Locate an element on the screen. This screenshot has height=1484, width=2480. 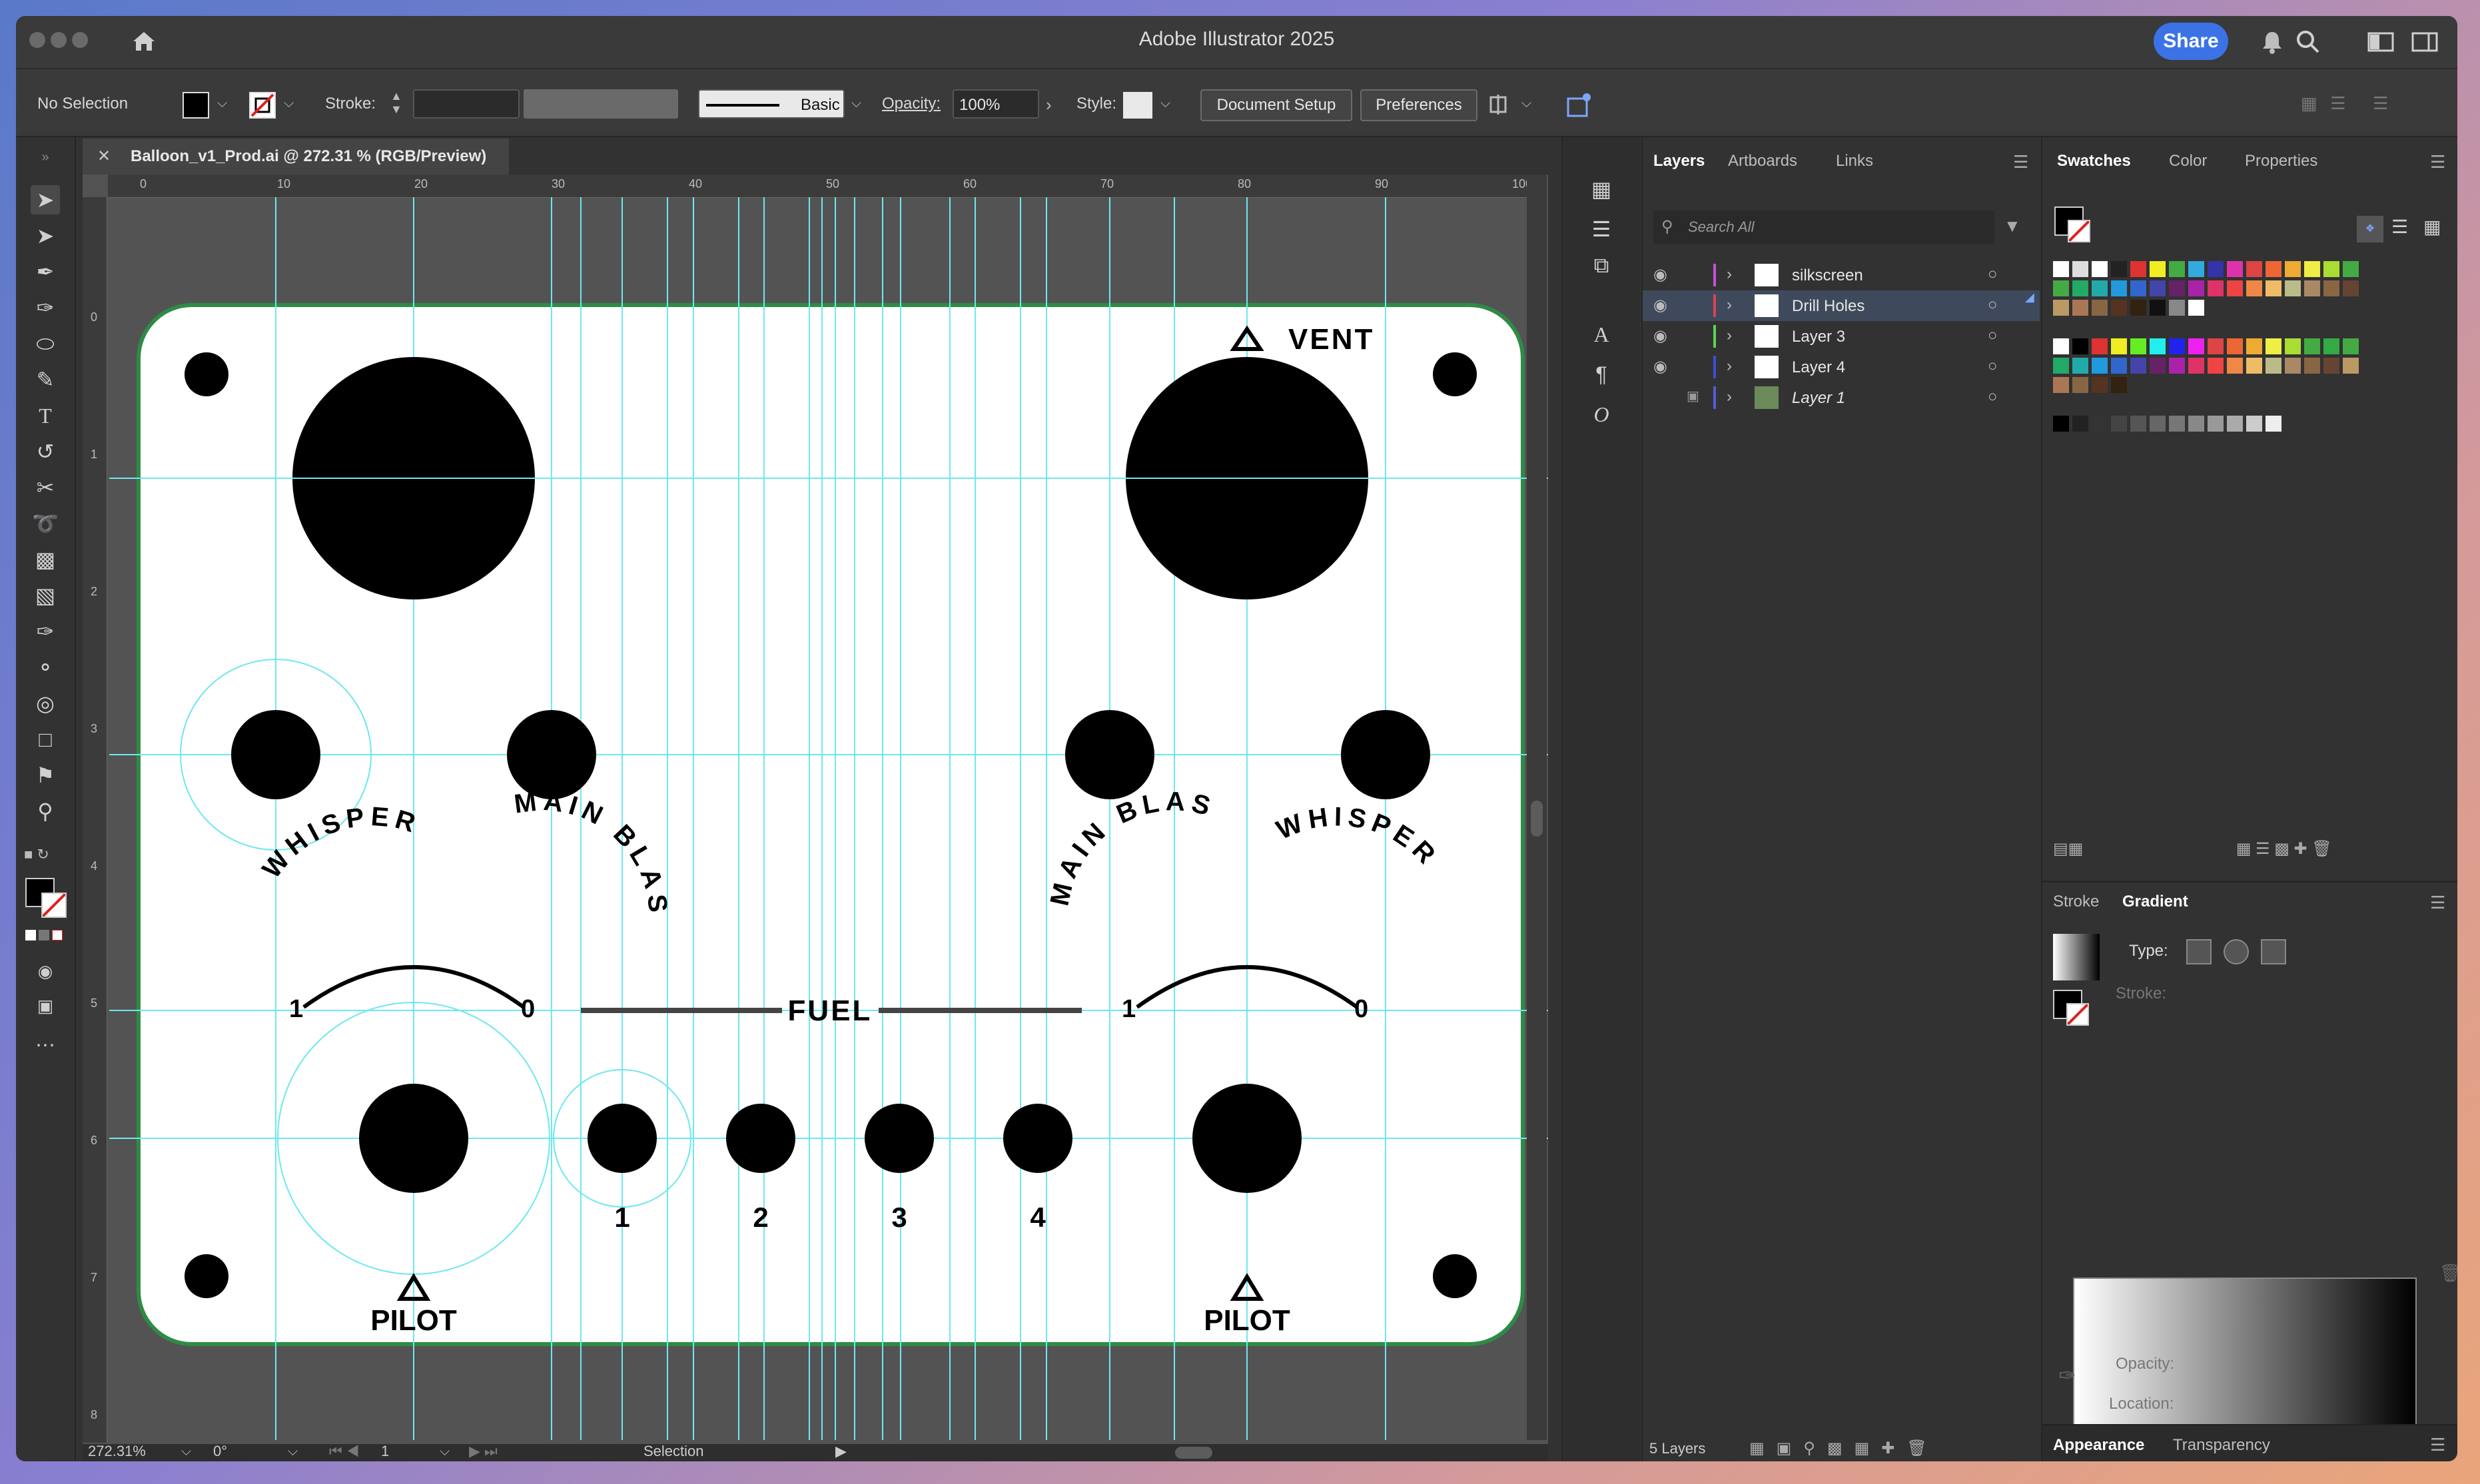
document-setup-button: Document Setup is located at coordinates (1276, 105).